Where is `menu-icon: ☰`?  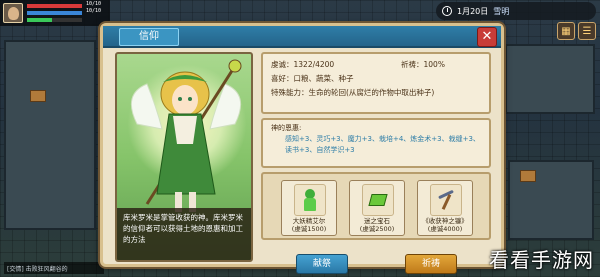
menu-icon: ☰ is located at coordinates (587, 31).